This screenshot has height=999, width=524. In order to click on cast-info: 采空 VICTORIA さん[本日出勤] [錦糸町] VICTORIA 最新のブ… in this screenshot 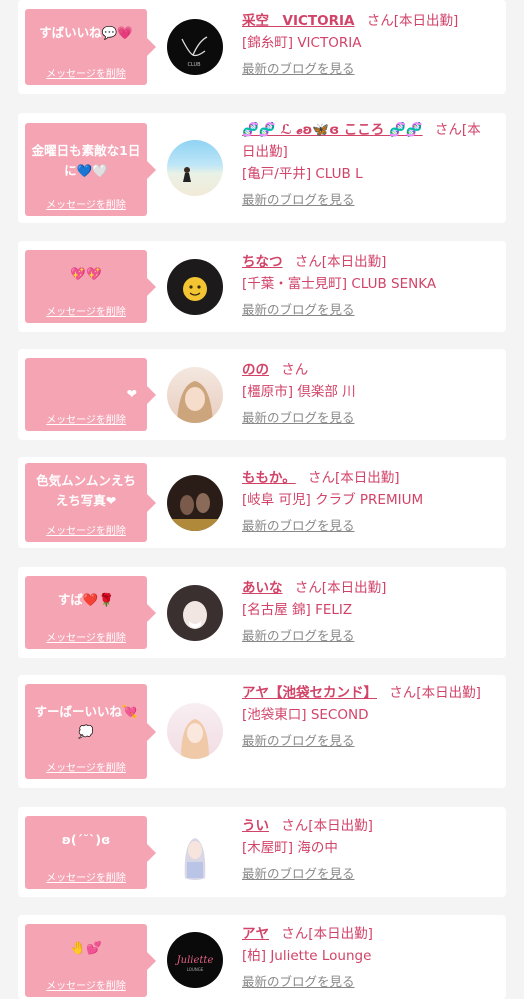, I will do `click(368, 44)`.